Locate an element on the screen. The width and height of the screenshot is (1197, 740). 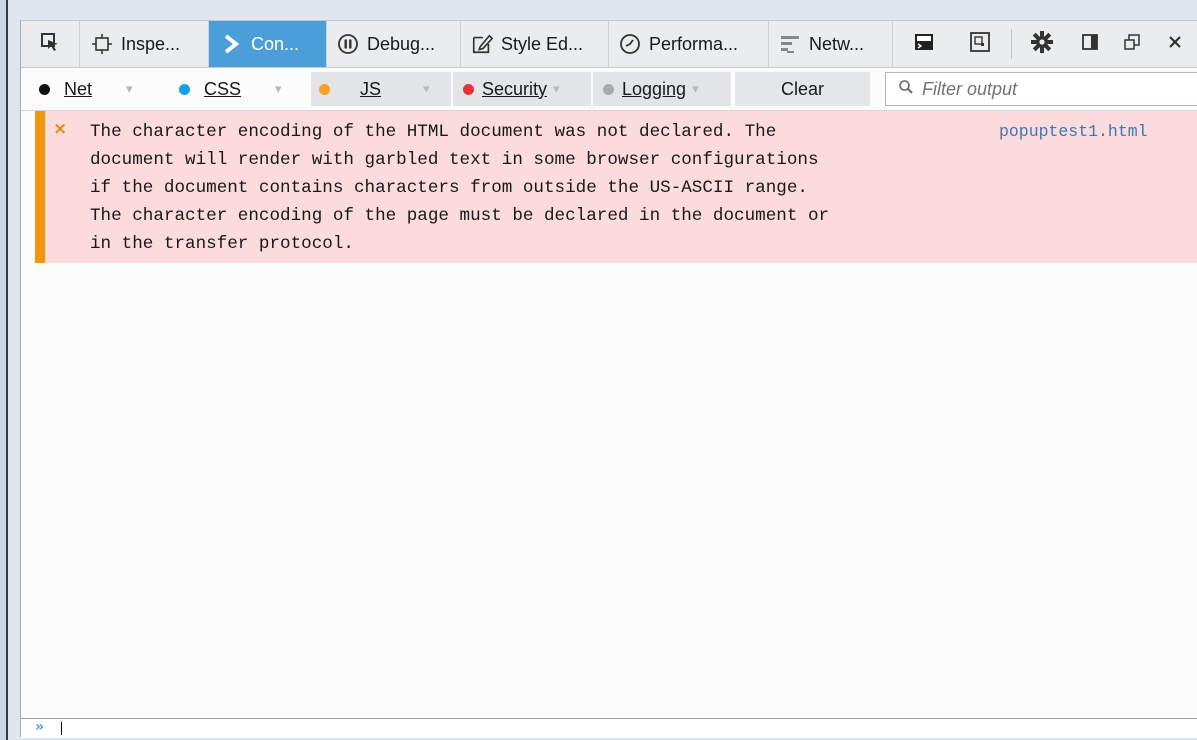
element-picker-button is located at coordinates (50, 44).